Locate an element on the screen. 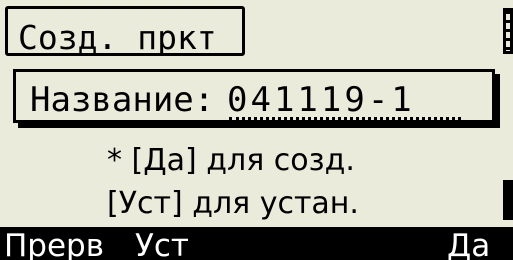 The height and width of the screenshot is (260, 513). hint-set: [Уст] для устан. is located at coordinates (233, 203).